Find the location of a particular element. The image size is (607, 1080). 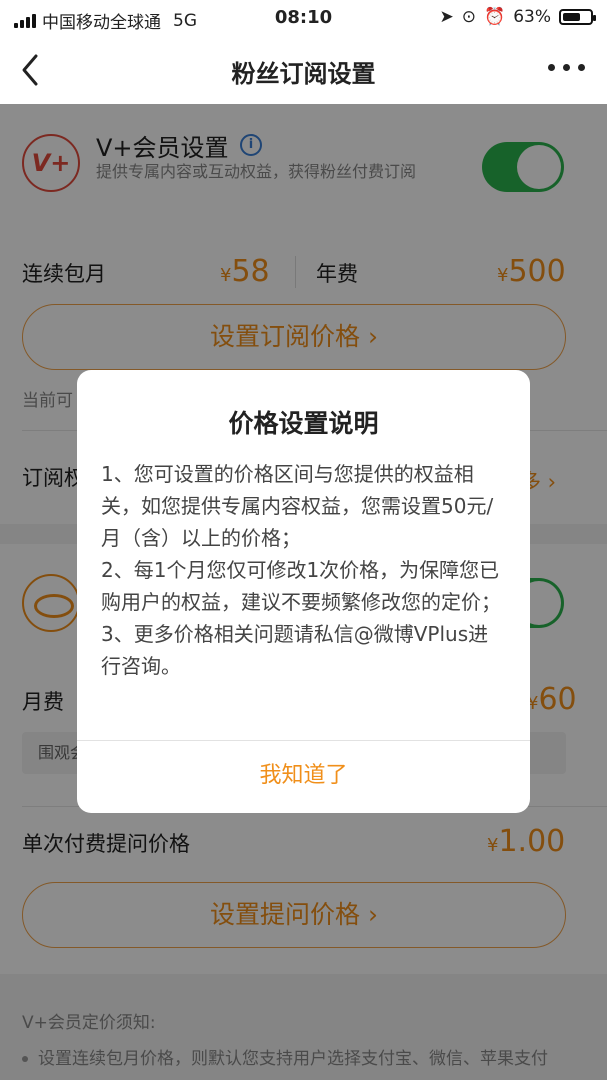

status-bar: 中国移动全球通 5G 08:10 ➤ ⊙ ⏰ 63% is located at coordinates (303, 18).